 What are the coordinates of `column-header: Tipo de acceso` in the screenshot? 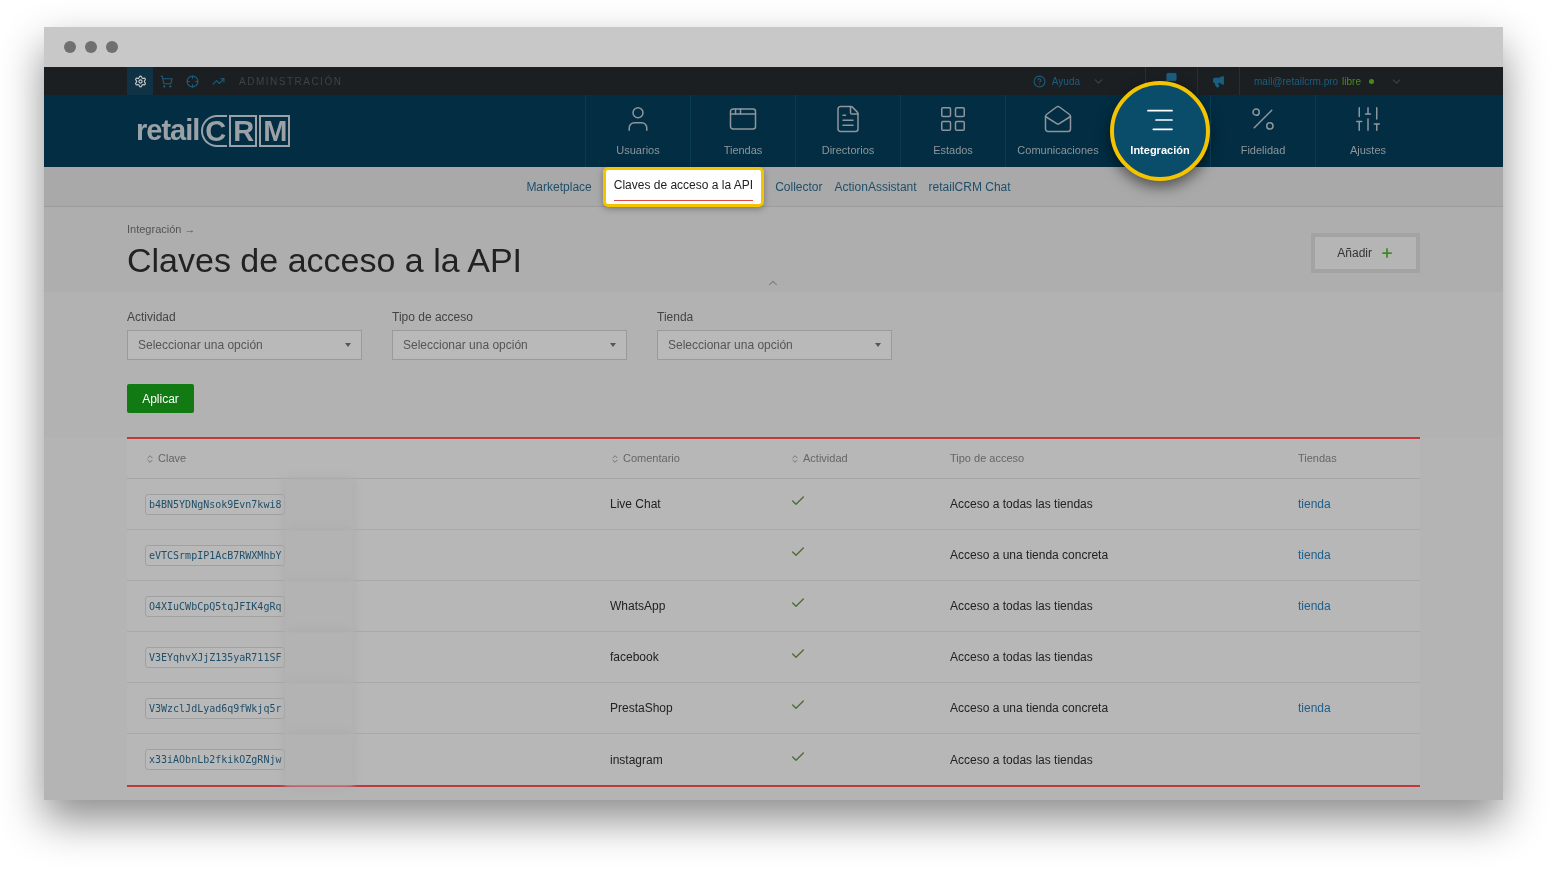 It's located at (988, 459).